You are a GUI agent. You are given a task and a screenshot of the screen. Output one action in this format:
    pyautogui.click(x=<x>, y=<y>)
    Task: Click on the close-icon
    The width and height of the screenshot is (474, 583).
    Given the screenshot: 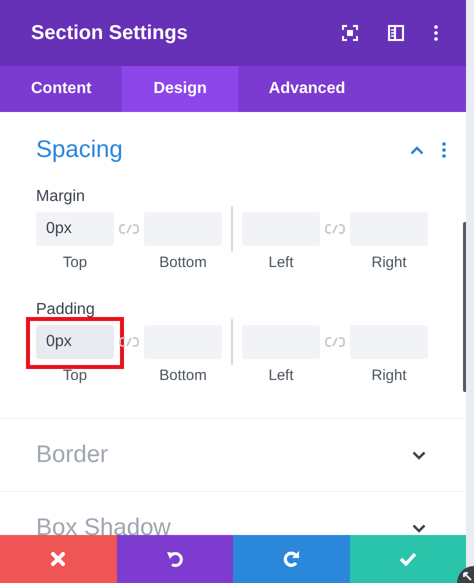 What is the action you would take?
    pyautogui.click(x=58, y=559)
    